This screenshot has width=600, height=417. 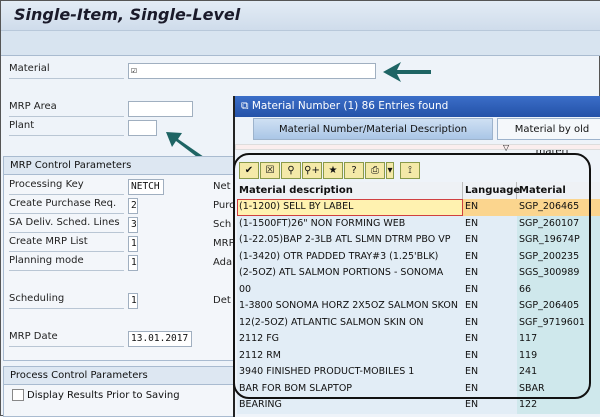 What do you see at coordinates (333, 170) in the screenshot?
I see `toolbar-button-icon: ★` at bounding box center [333, 170].